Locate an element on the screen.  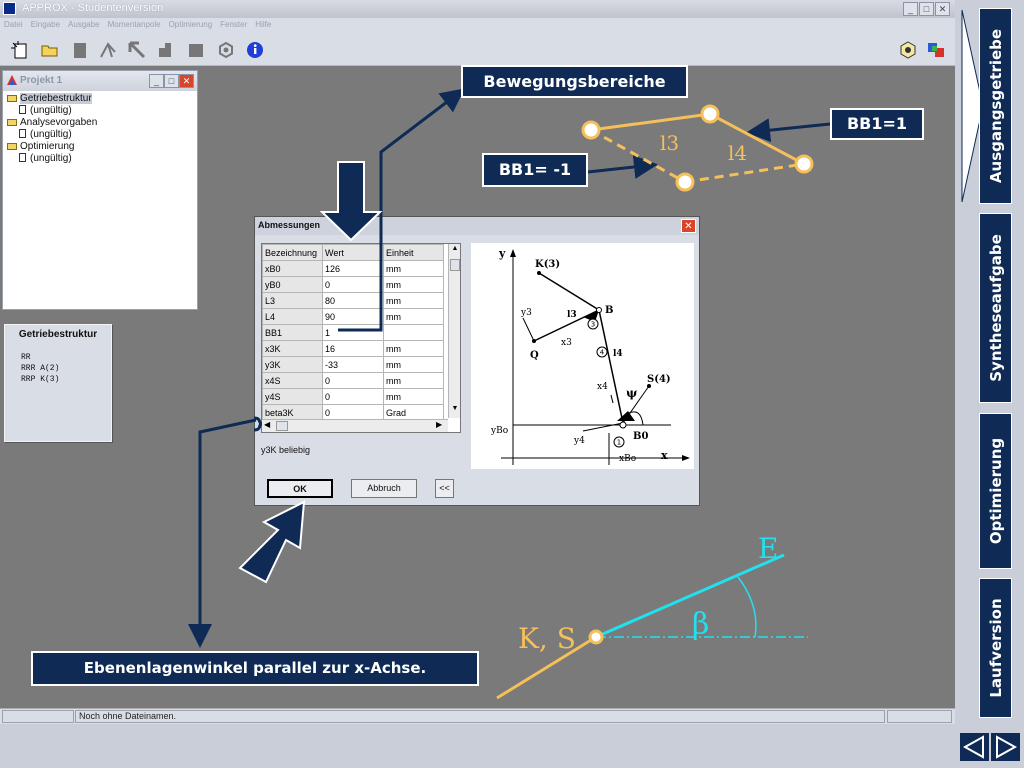
big-arrow-to-ok is located at coordinates (272, 542).